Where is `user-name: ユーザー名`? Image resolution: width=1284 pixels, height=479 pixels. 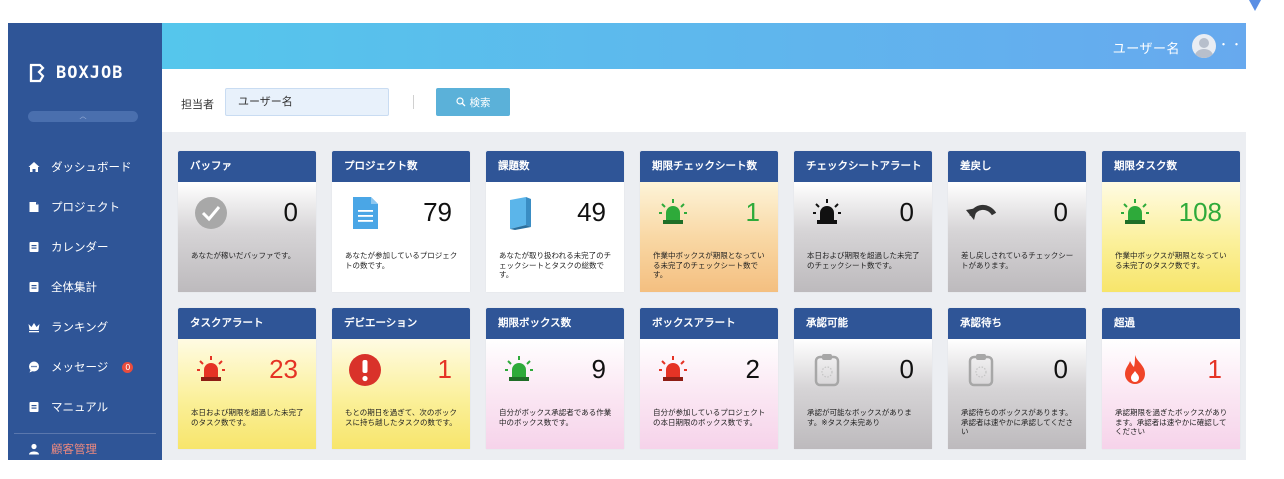 user-name: ユーザー名 is located at coordinates (1146, 47).